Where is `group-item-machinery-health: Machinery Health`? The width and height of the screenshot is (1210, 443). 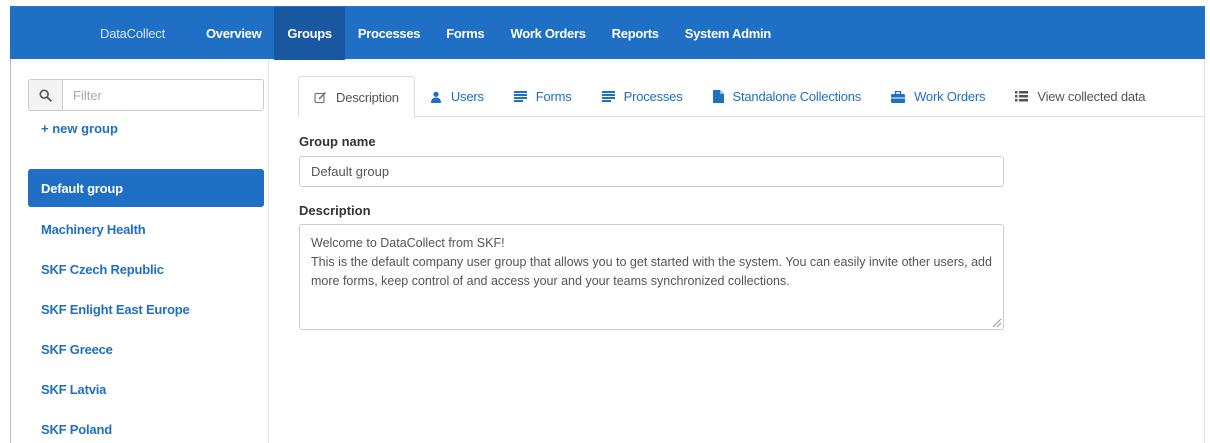
group-item-machinery-health: Machinery Health is located at coordinates (146, 229).